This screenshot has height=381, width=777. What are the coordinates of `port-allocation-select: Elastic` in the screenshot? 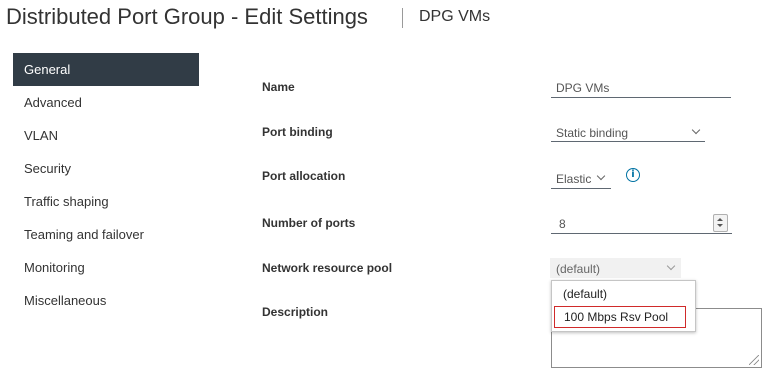 It's located at (573, 179).